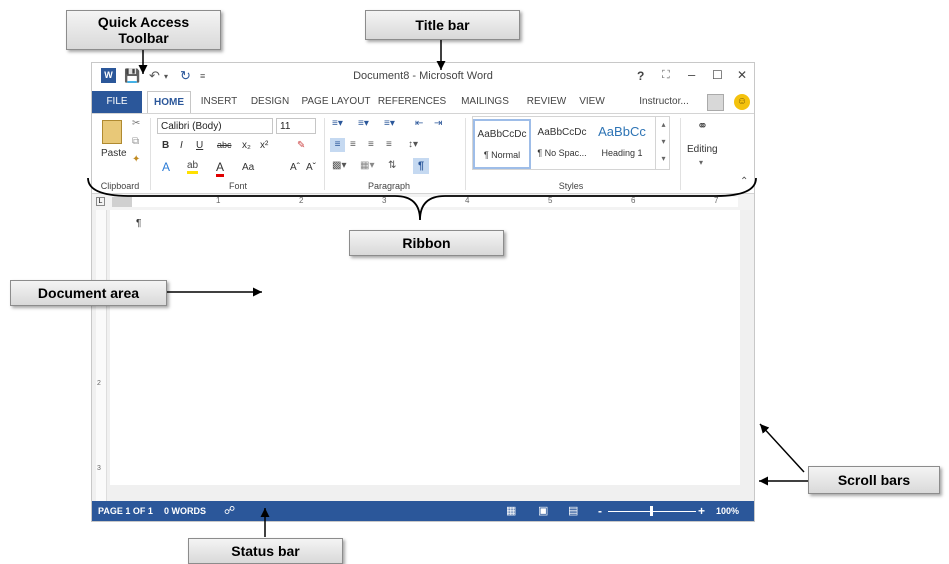 This screenshot has height=564, width=949. Describe the element at coordinates (426, 243) in the screenshot. I see `callout-ribbon: Ribbon` at that location.